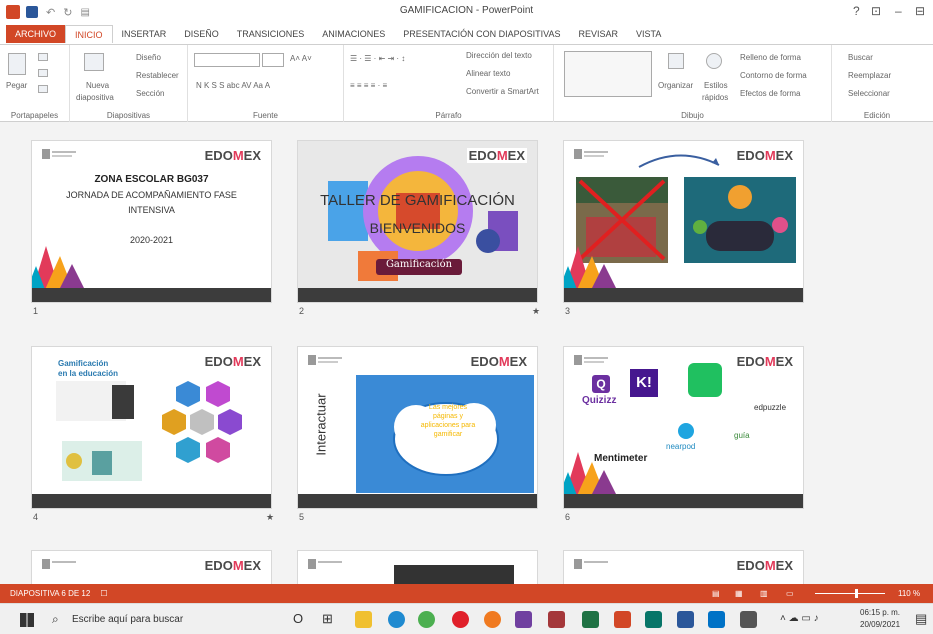 Image resolution: width=933 pixels, height=634 pixels. Describe the element at coordinates (523, 619) in the screenshot. I see `shield-icon` at that location.